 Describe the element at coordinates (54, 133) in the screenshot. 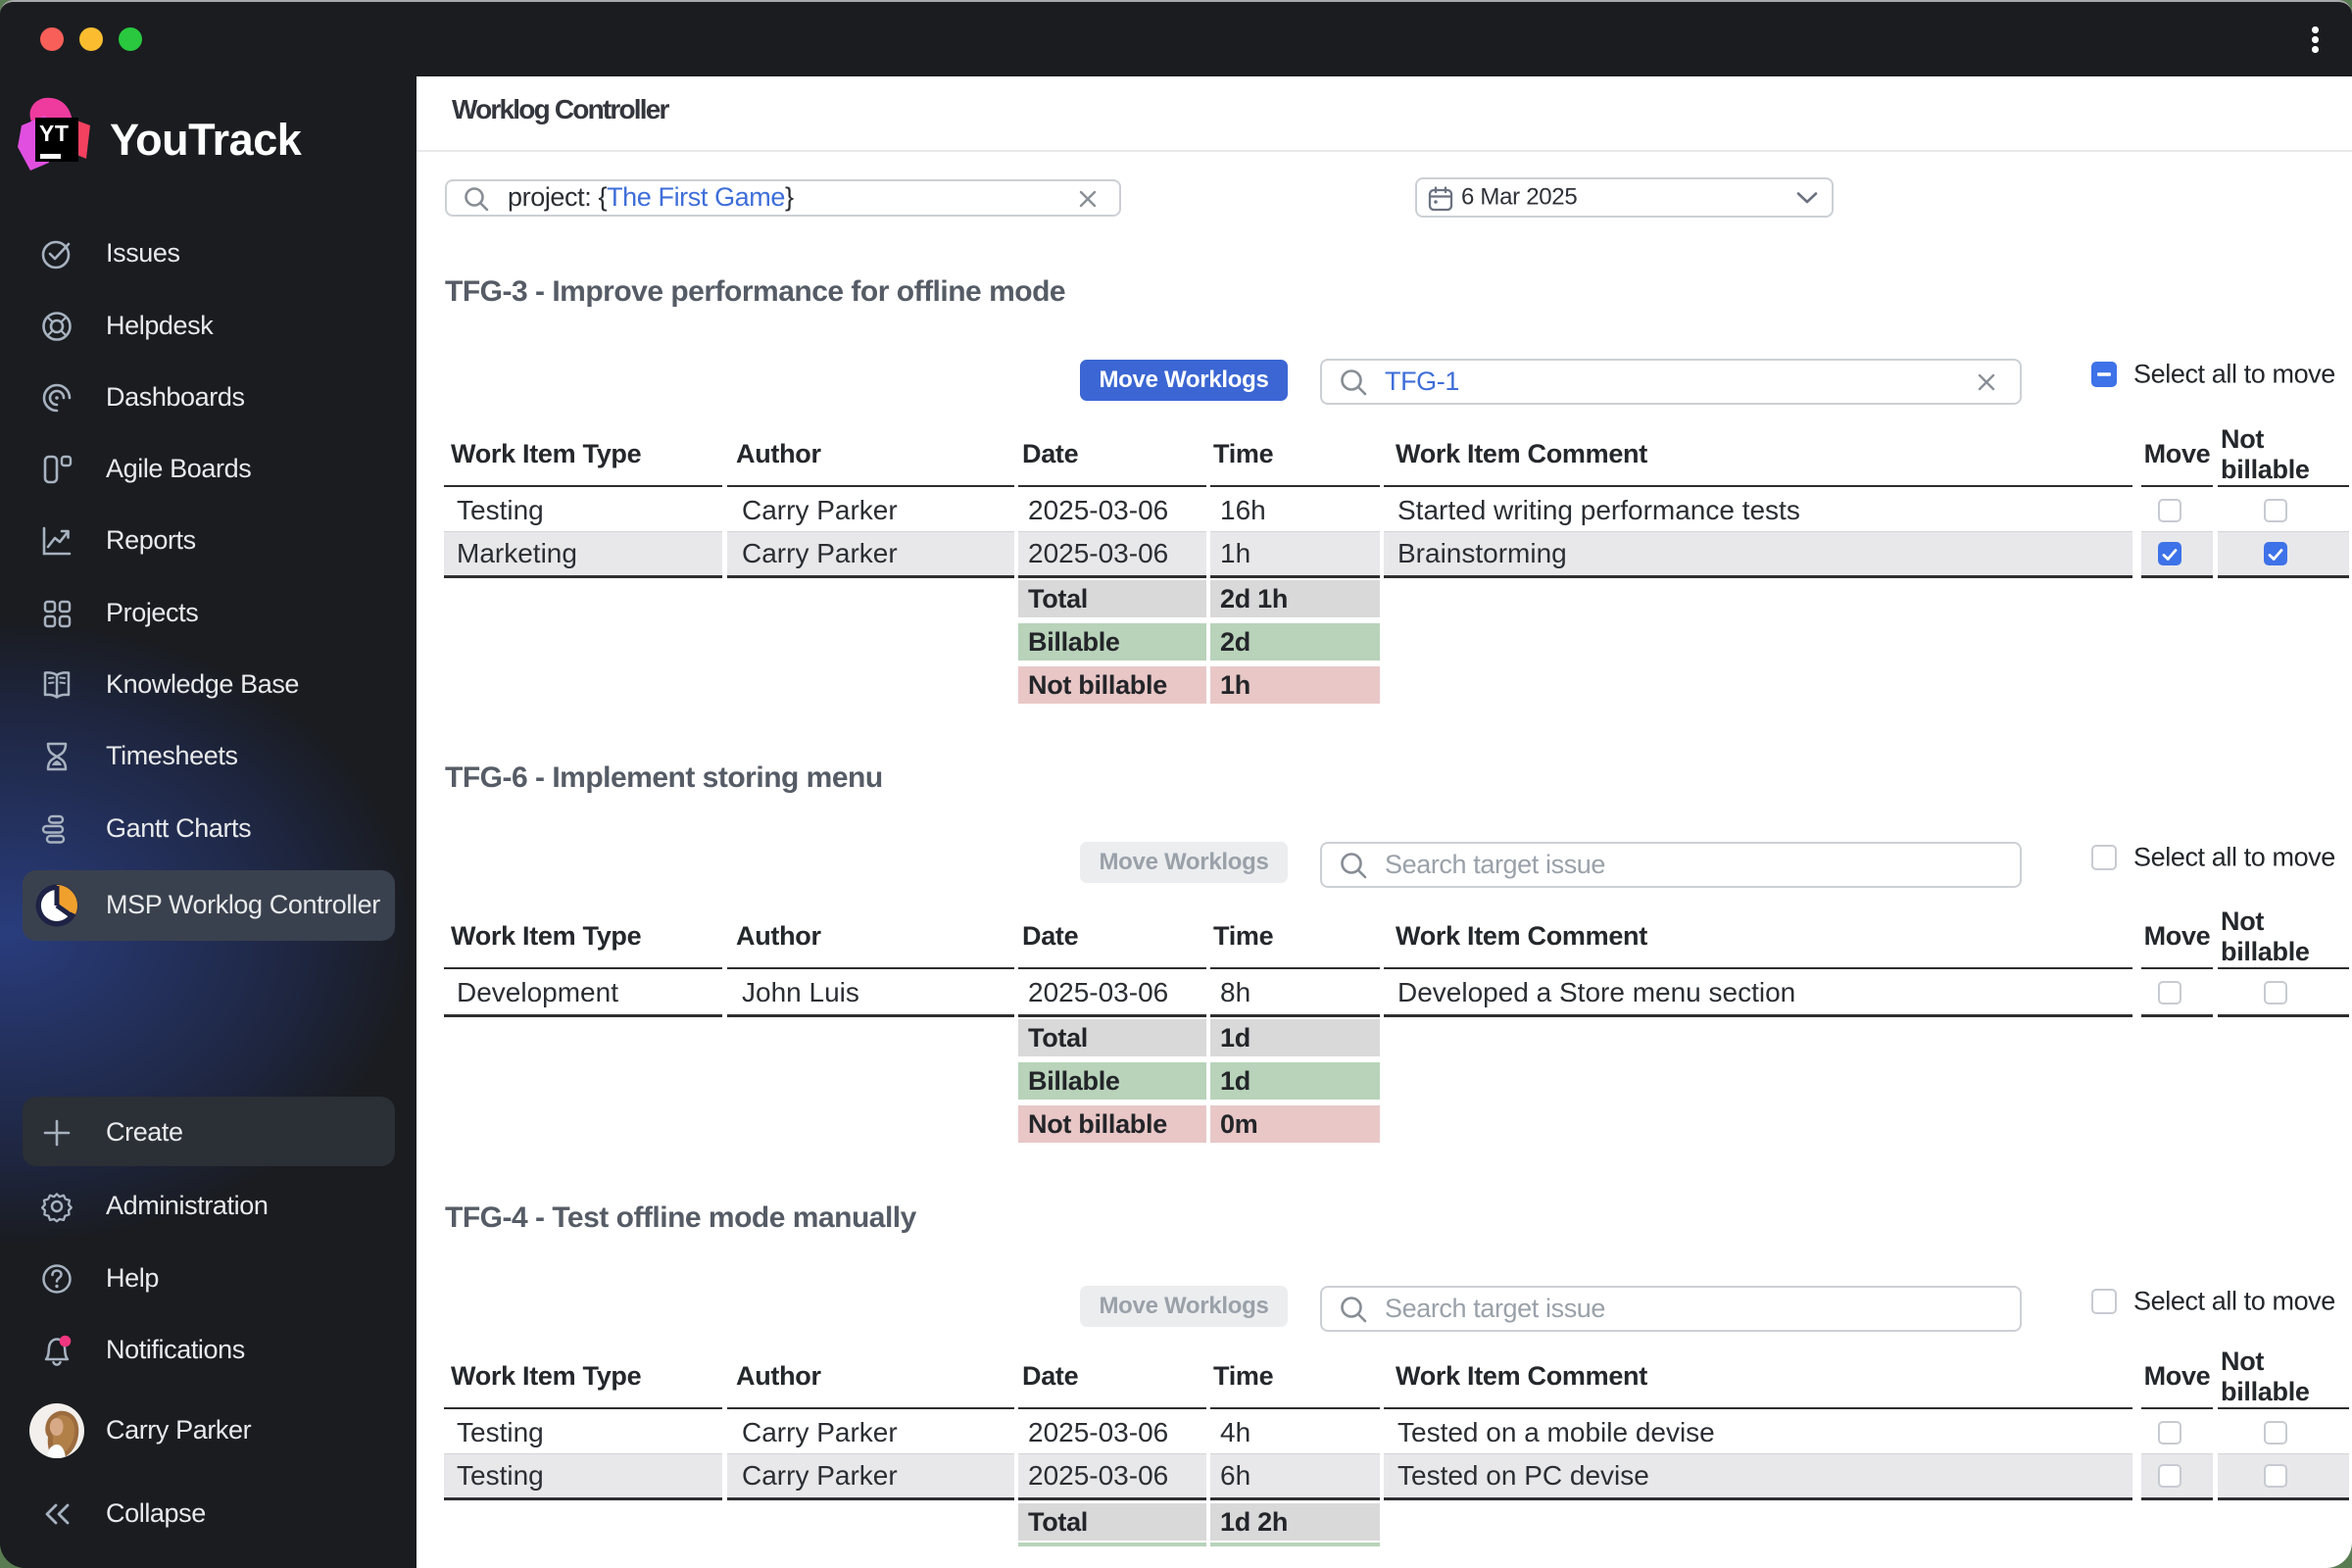

I see `svg-text: YT` at that location.